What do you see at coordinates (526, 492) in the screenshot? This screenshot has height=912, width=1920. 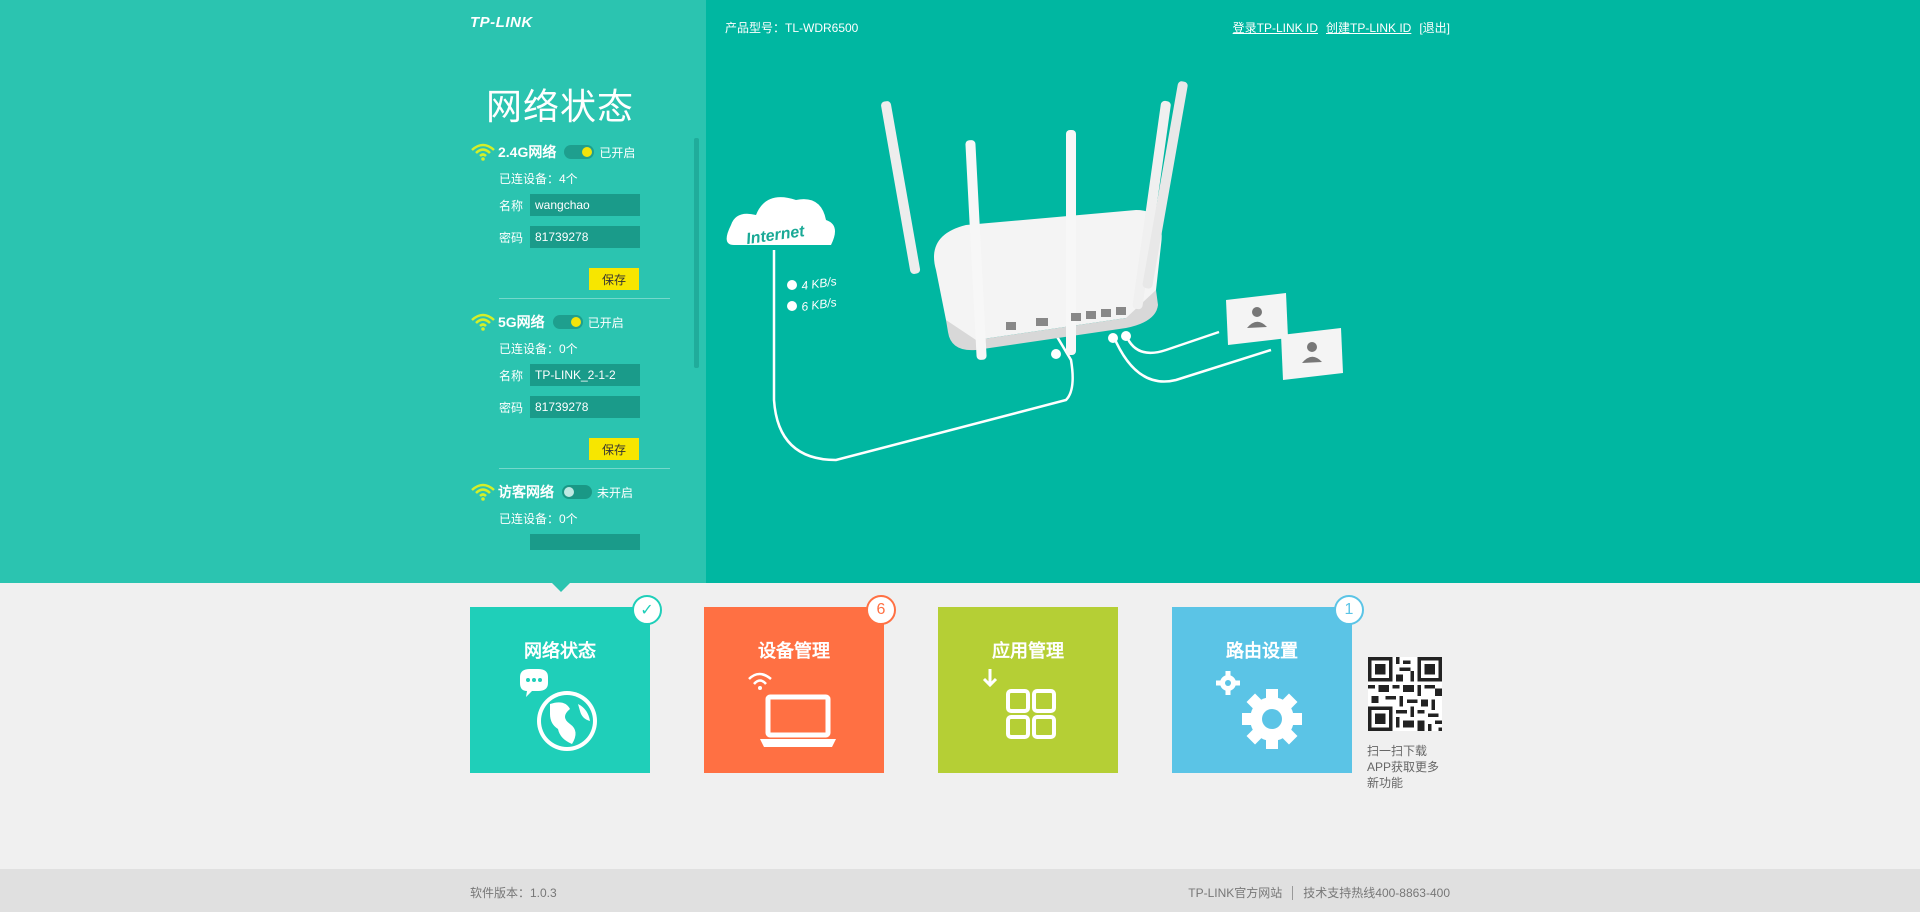 I see `network-name: 访客网络` at bounding box center [526, 492].